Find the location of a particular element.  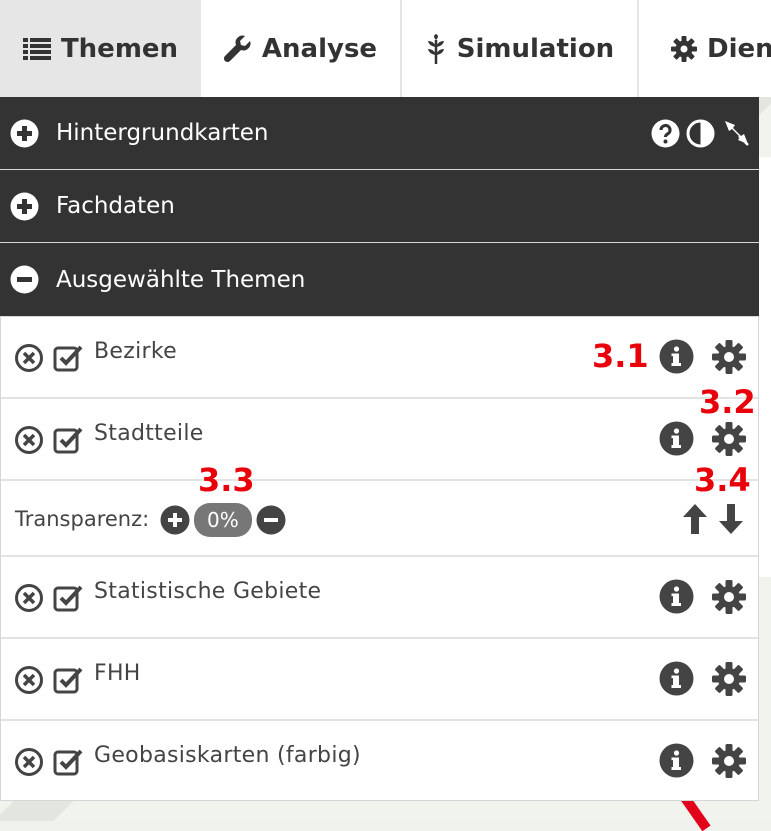

tab-dienste: Diens is located at coordinates (705, 48).